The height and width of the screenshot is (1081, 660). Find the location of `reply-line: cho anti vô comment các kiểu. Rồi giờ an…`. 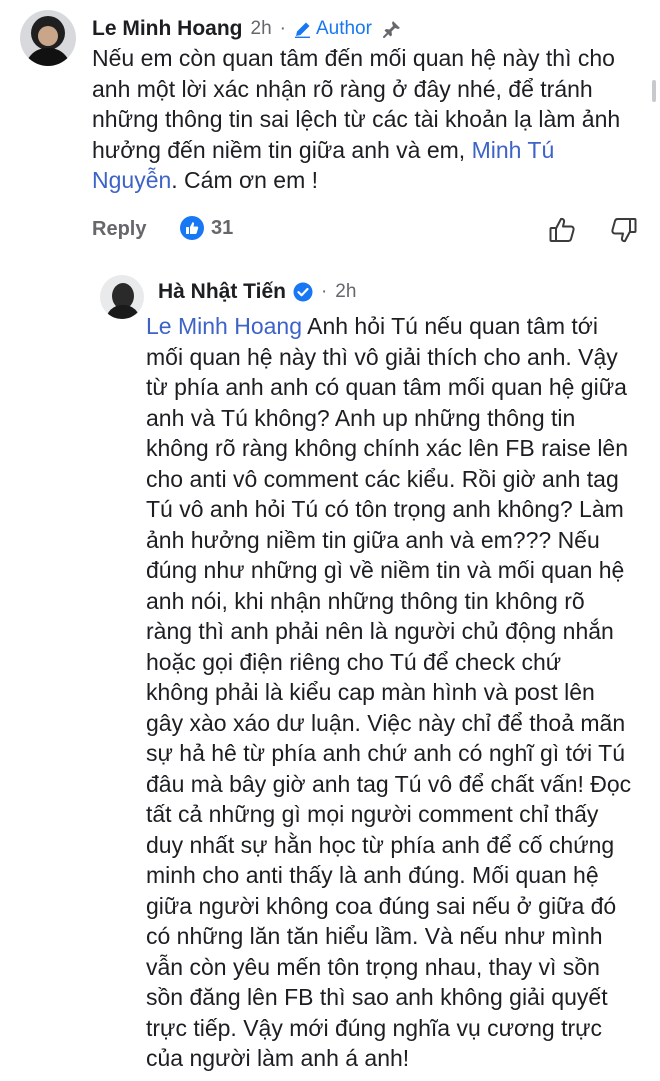

reply-line: cho anti vô comment các kiểu. Rồi giờ an… is located at coordinates (382, 478).